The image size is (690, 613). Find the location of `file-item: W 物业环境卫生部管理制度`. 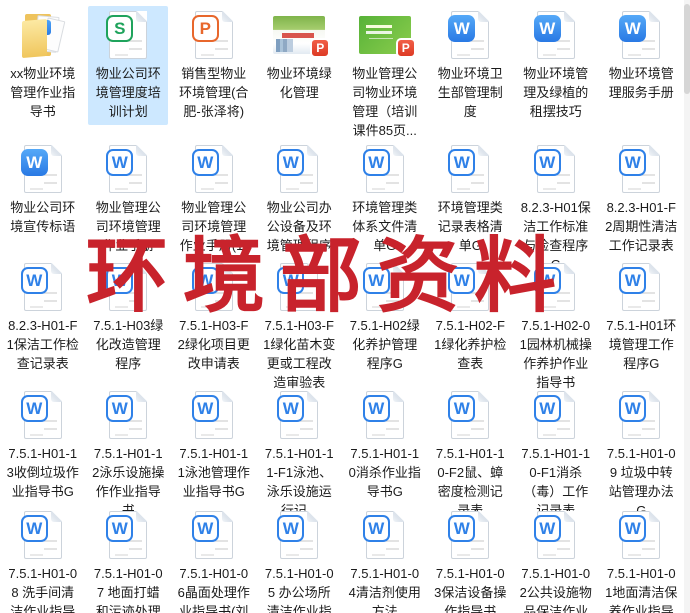

file-item: W 物业环境卫生部管理制度 is located at coordinates (471, 73).